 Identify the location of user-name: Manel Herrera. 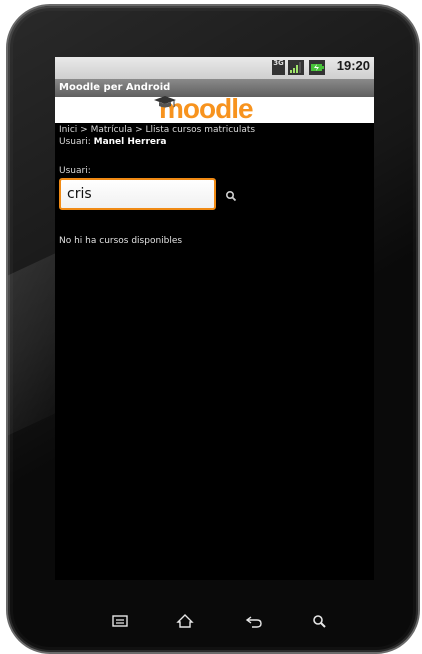
(130, 142).